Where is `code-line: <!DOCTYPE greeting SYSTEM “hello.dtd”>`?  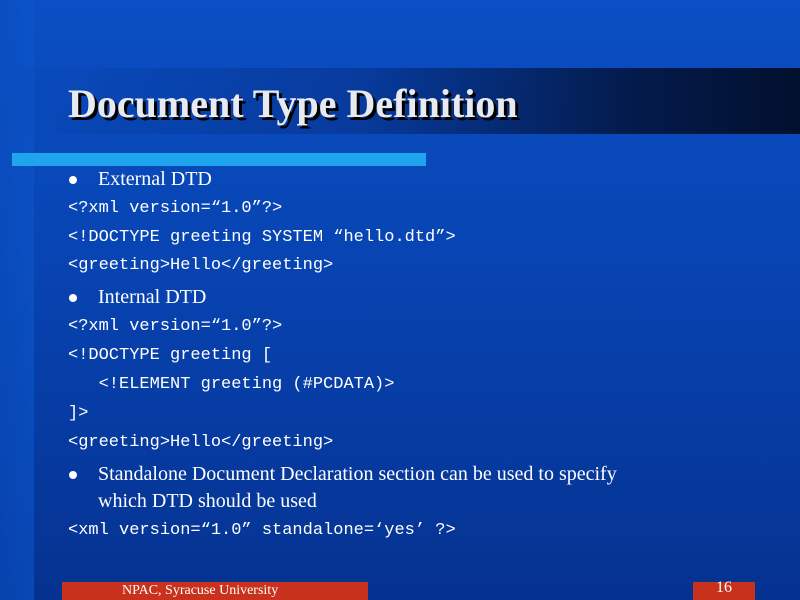
code-line: <!DOCTYPE greeting SYSTEM “hello.dtd”> is located at coordinates (262, 237).